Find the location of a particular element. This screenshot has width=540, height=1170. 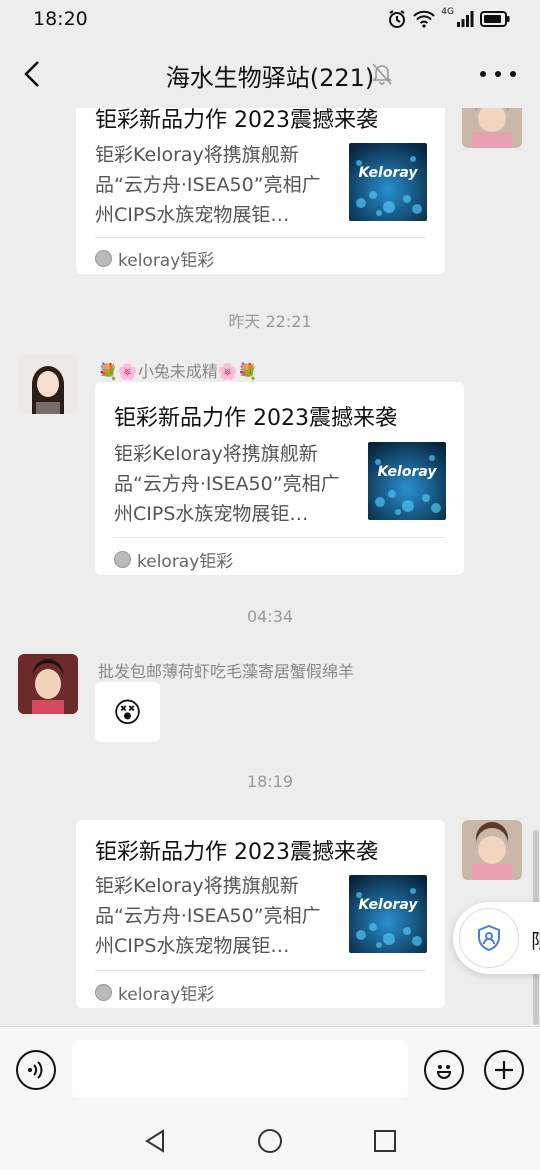

battery-icon is located at coordinates (495, 19).